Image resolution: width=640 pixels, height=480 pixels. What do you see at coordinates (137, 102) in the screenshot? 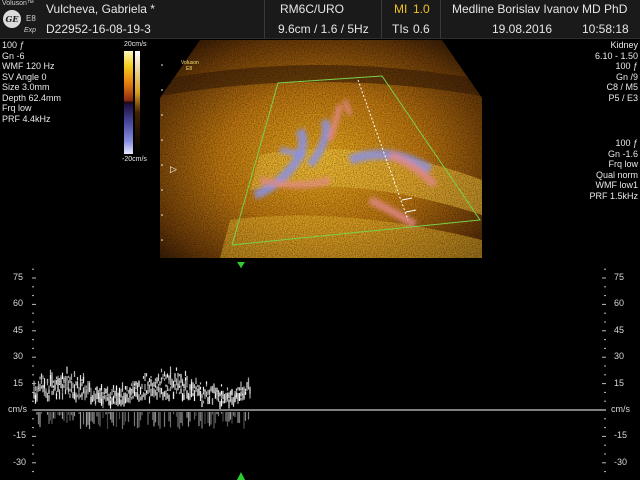
I see `grayscale-map-bar` at bounding box center [137, 102].